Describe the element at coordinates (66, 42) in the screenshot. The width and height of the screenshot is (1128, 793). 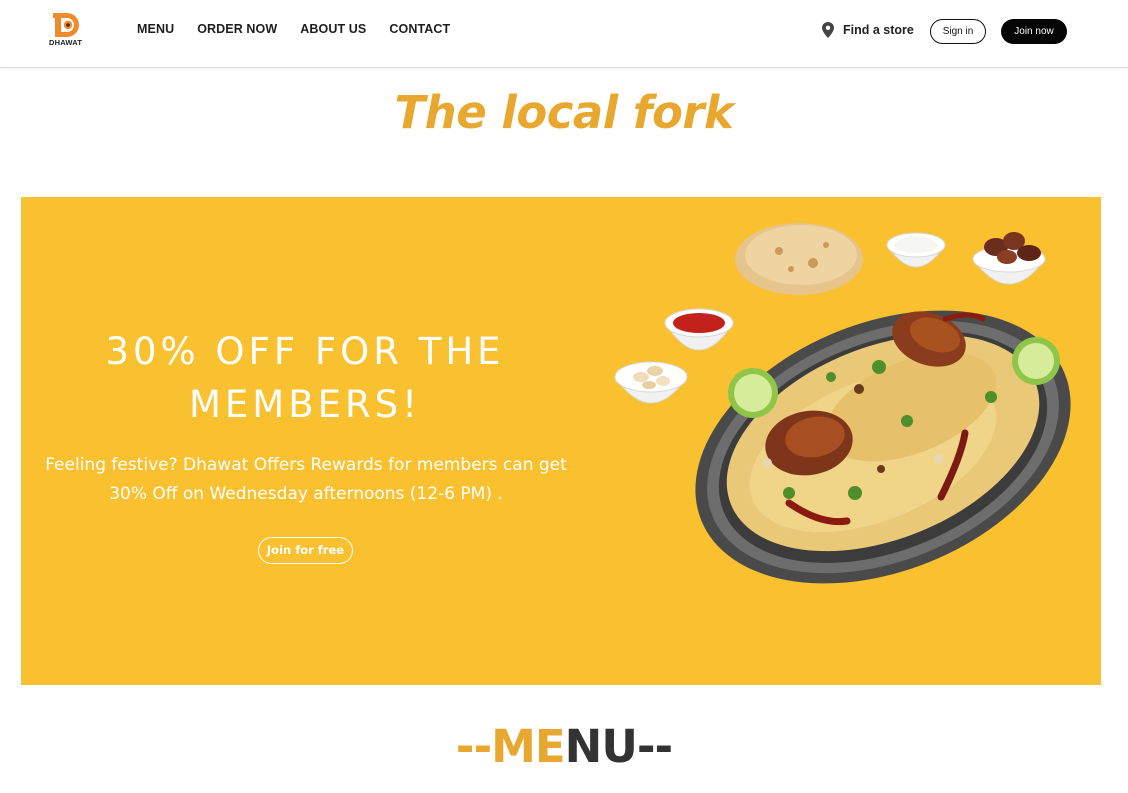
I see `logo-wordmark: DHAWAT` at that location.